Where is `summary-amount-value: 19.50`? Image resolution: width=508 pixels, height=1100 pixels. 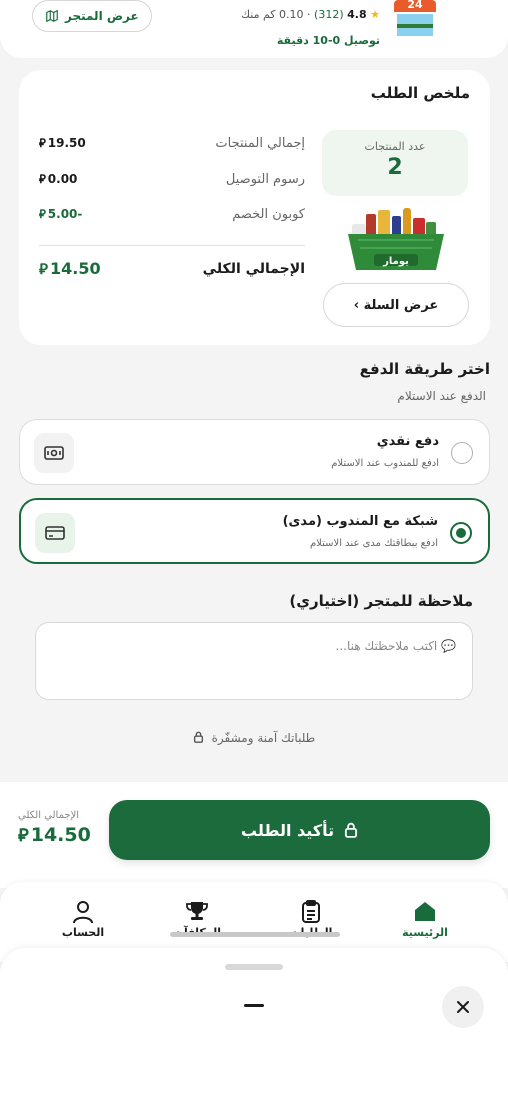
summary-amount-value: 19.50 is located at coordinates (66, 143).